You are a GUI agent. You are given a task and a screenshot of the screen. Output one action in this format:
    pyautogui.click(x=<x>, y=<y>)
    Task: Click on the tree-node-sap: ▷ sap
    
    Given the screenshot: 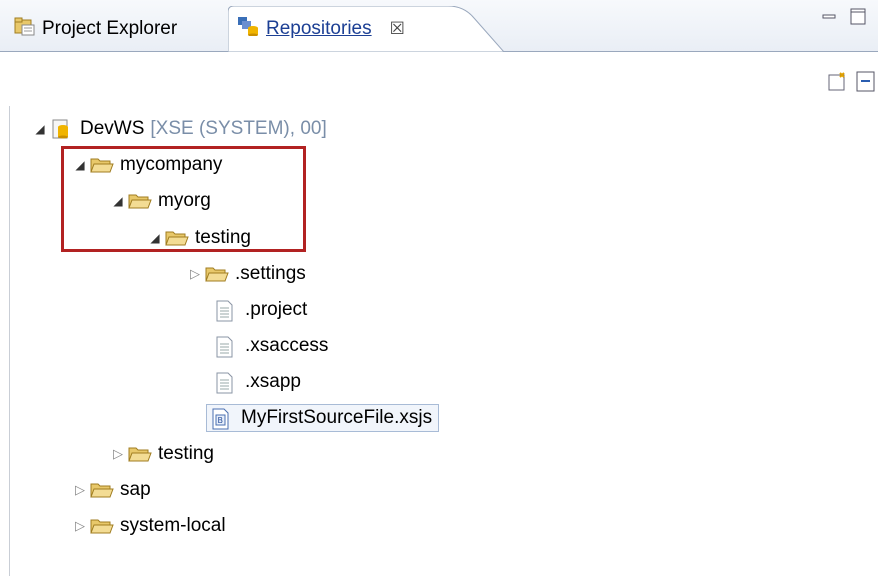 What is the action you would take?
    pyautogui.click(x=110, y=490)
    